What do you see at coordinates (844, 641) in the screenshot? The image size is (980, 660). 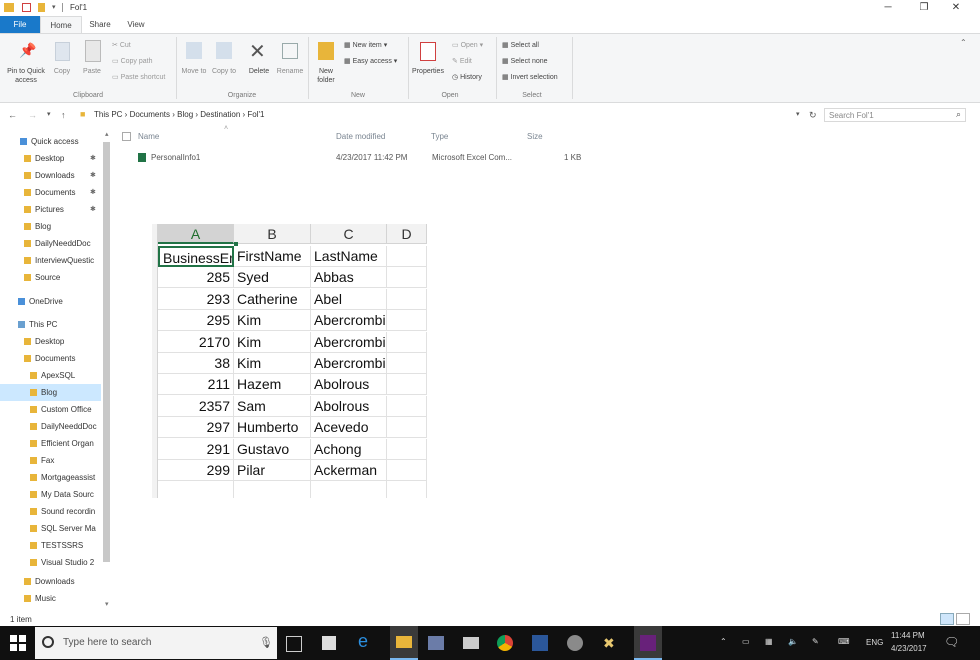 I see `keyboard-icon: ⌨` at bounding box center [844, 641].